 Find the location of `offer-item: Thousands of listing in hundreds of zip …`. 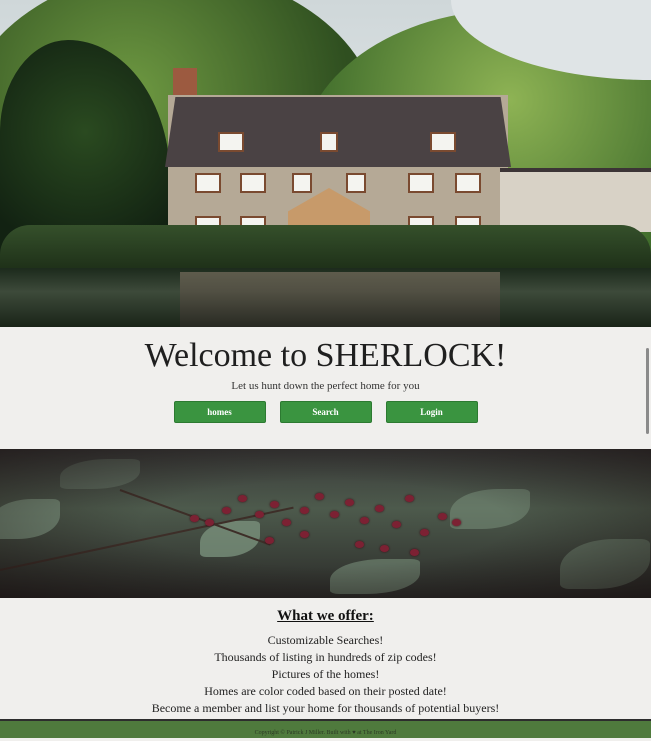

offer-item: Thousands of listing in hundreds of zip … is located at coordinates (325, 657).